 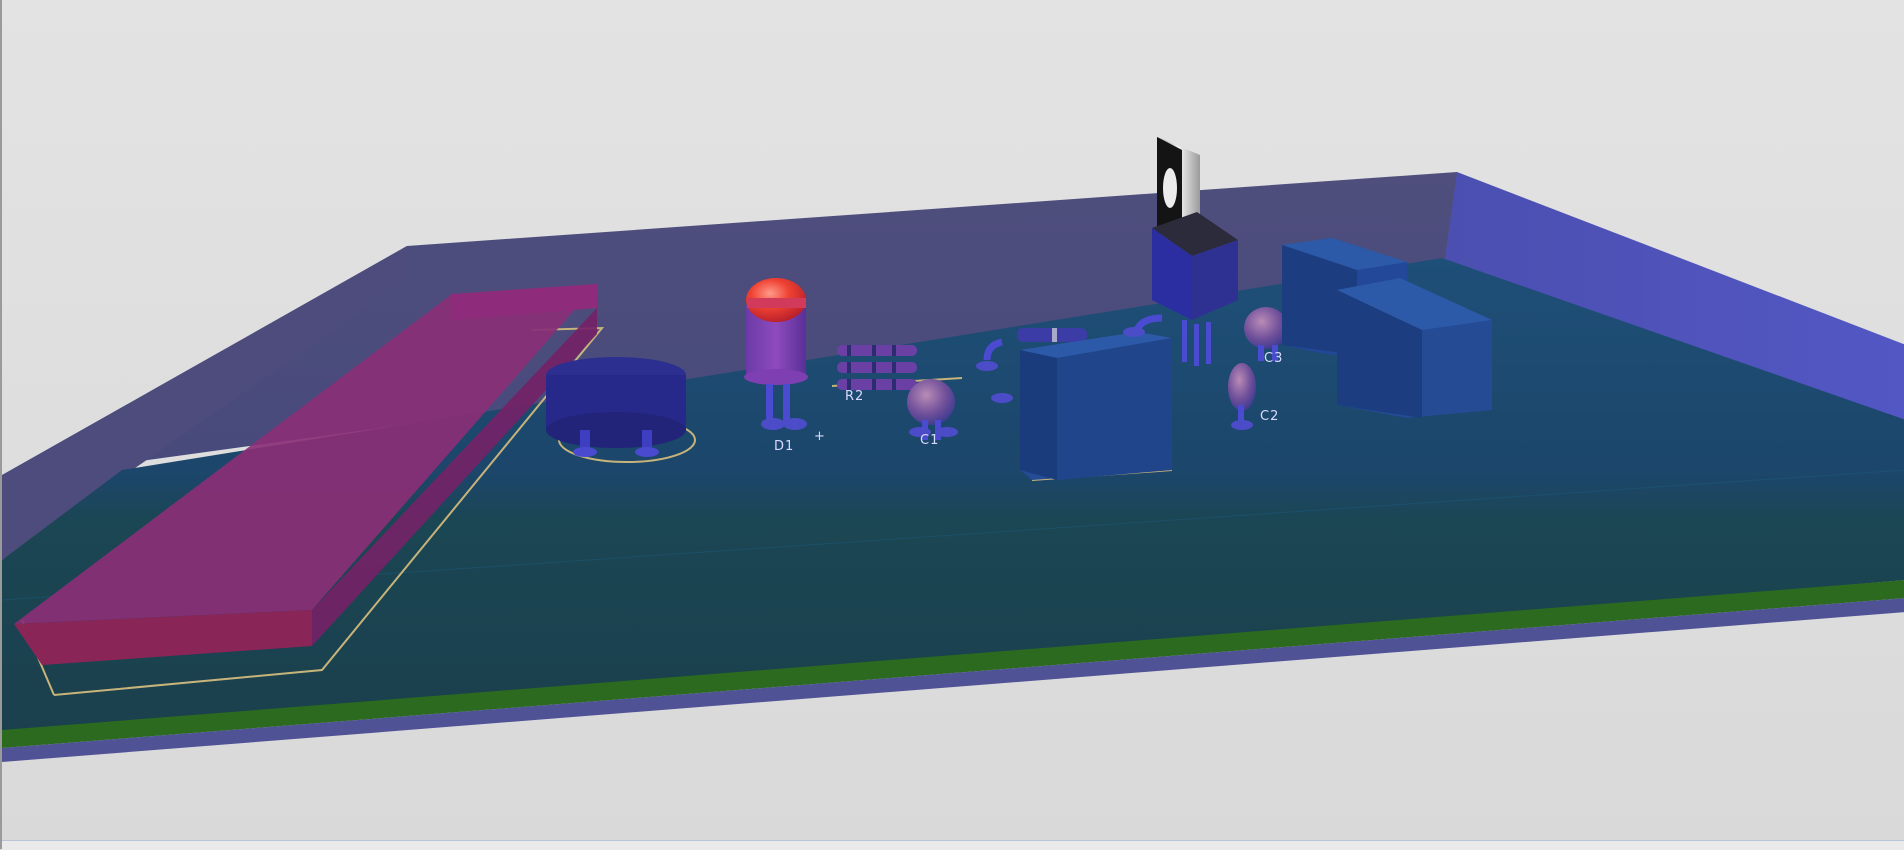 I want to click on c3-silk-label: C3, so click(x=1273, y=358).